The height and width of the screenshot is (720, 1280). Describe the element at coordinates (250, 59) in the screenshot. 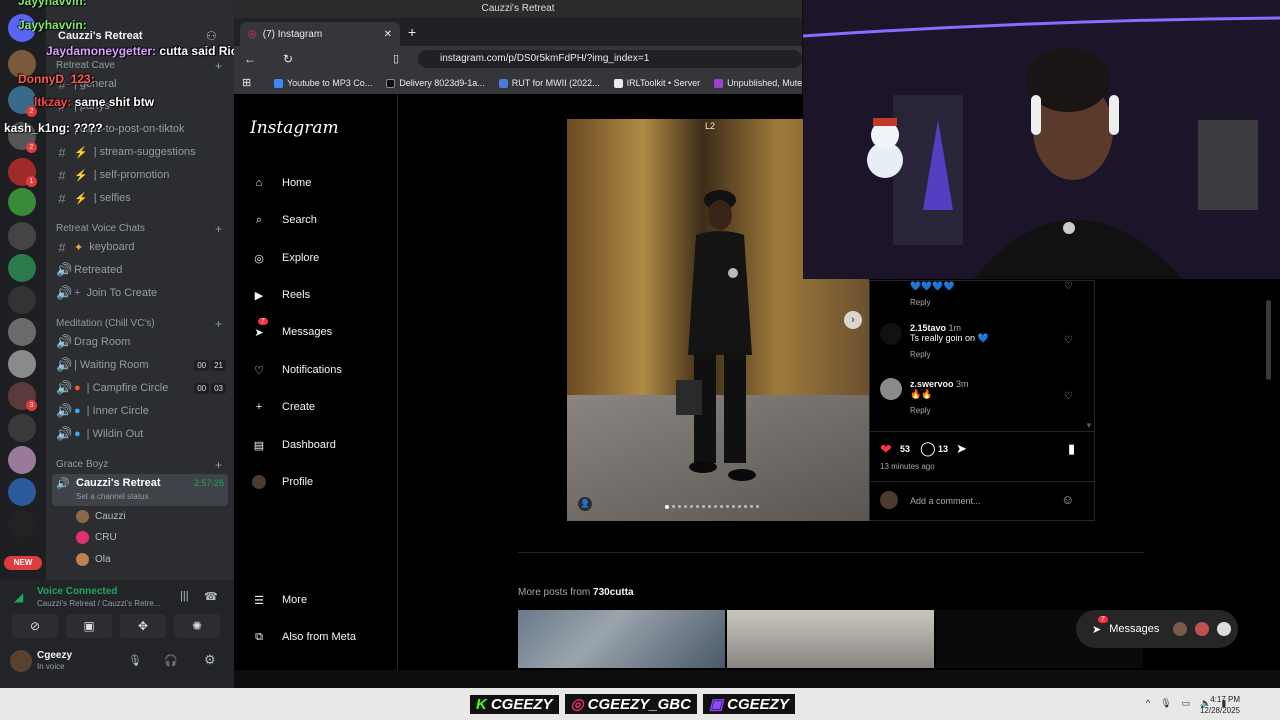

I see `back-icon: ←` at that location.